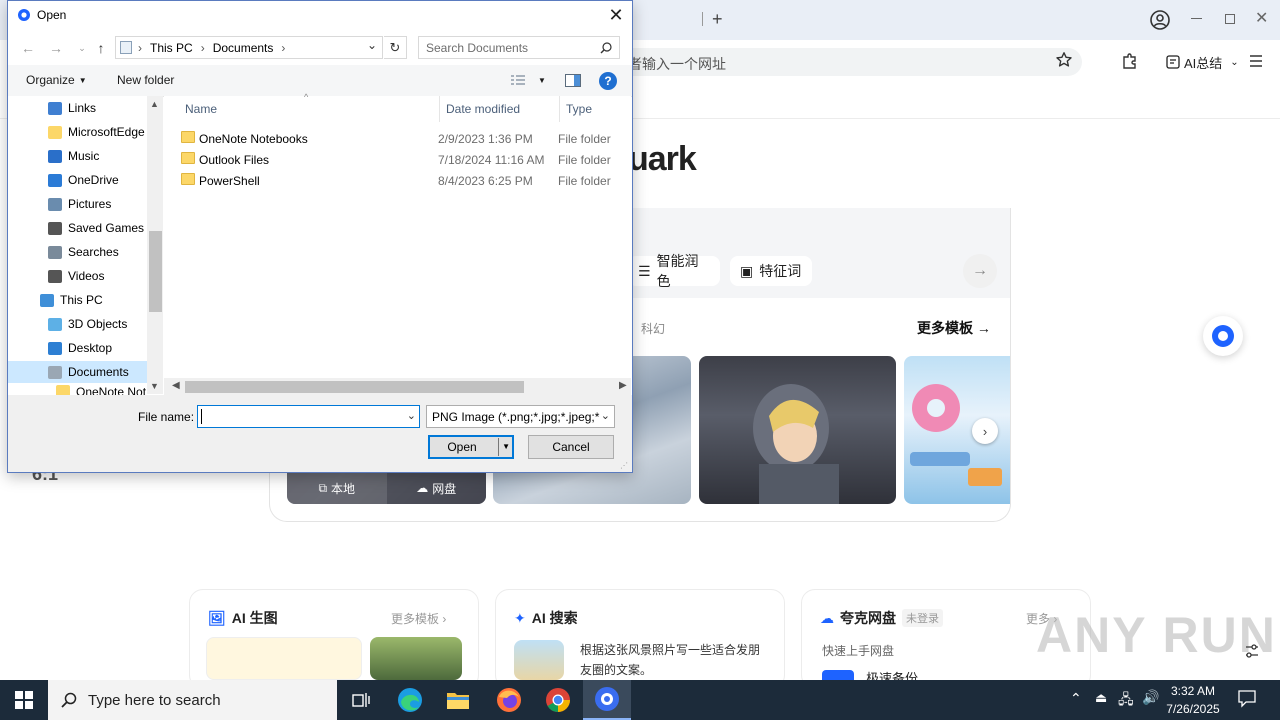  Describe the element at coordinates (623, 385) in the screenshot. I see `scroll-right-arrow-icon: ▶` at that location.